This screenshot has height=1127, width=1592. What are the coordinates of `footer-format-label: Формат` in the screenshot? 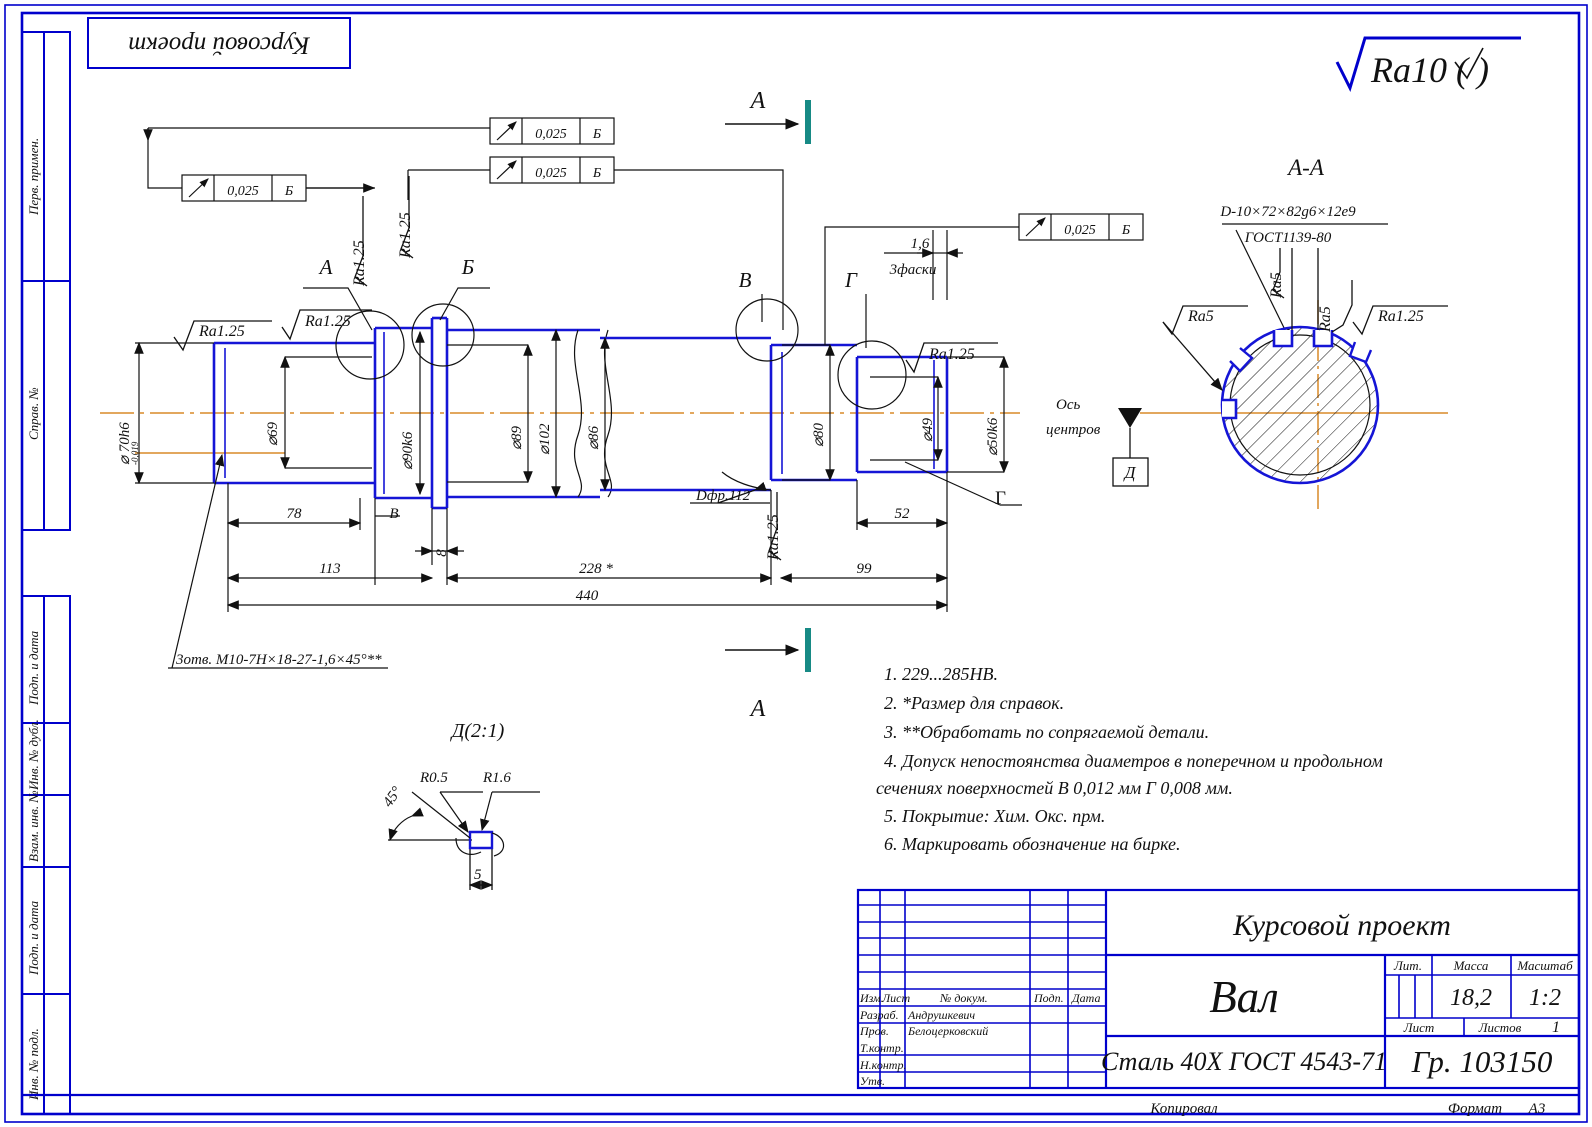 It's located at (1475, 1109).